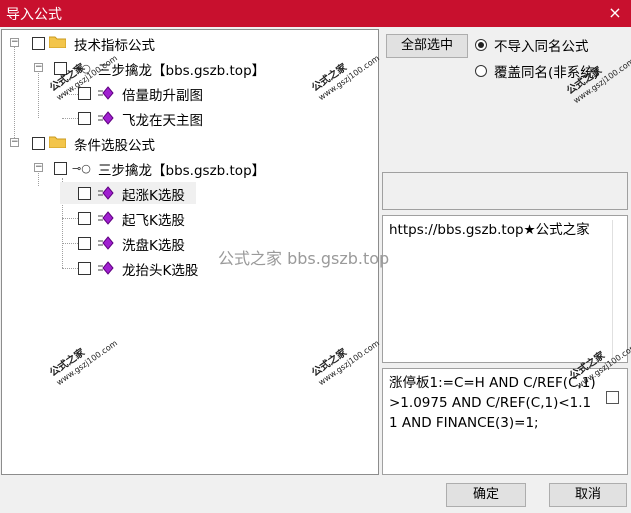 This screenshot has height=513, width=631. What do you see at coordinates (505, 289) in the screenshot?
I see `formula-description: https://bbs.gszb.top★公式之家` at bounding box center [505, 289].